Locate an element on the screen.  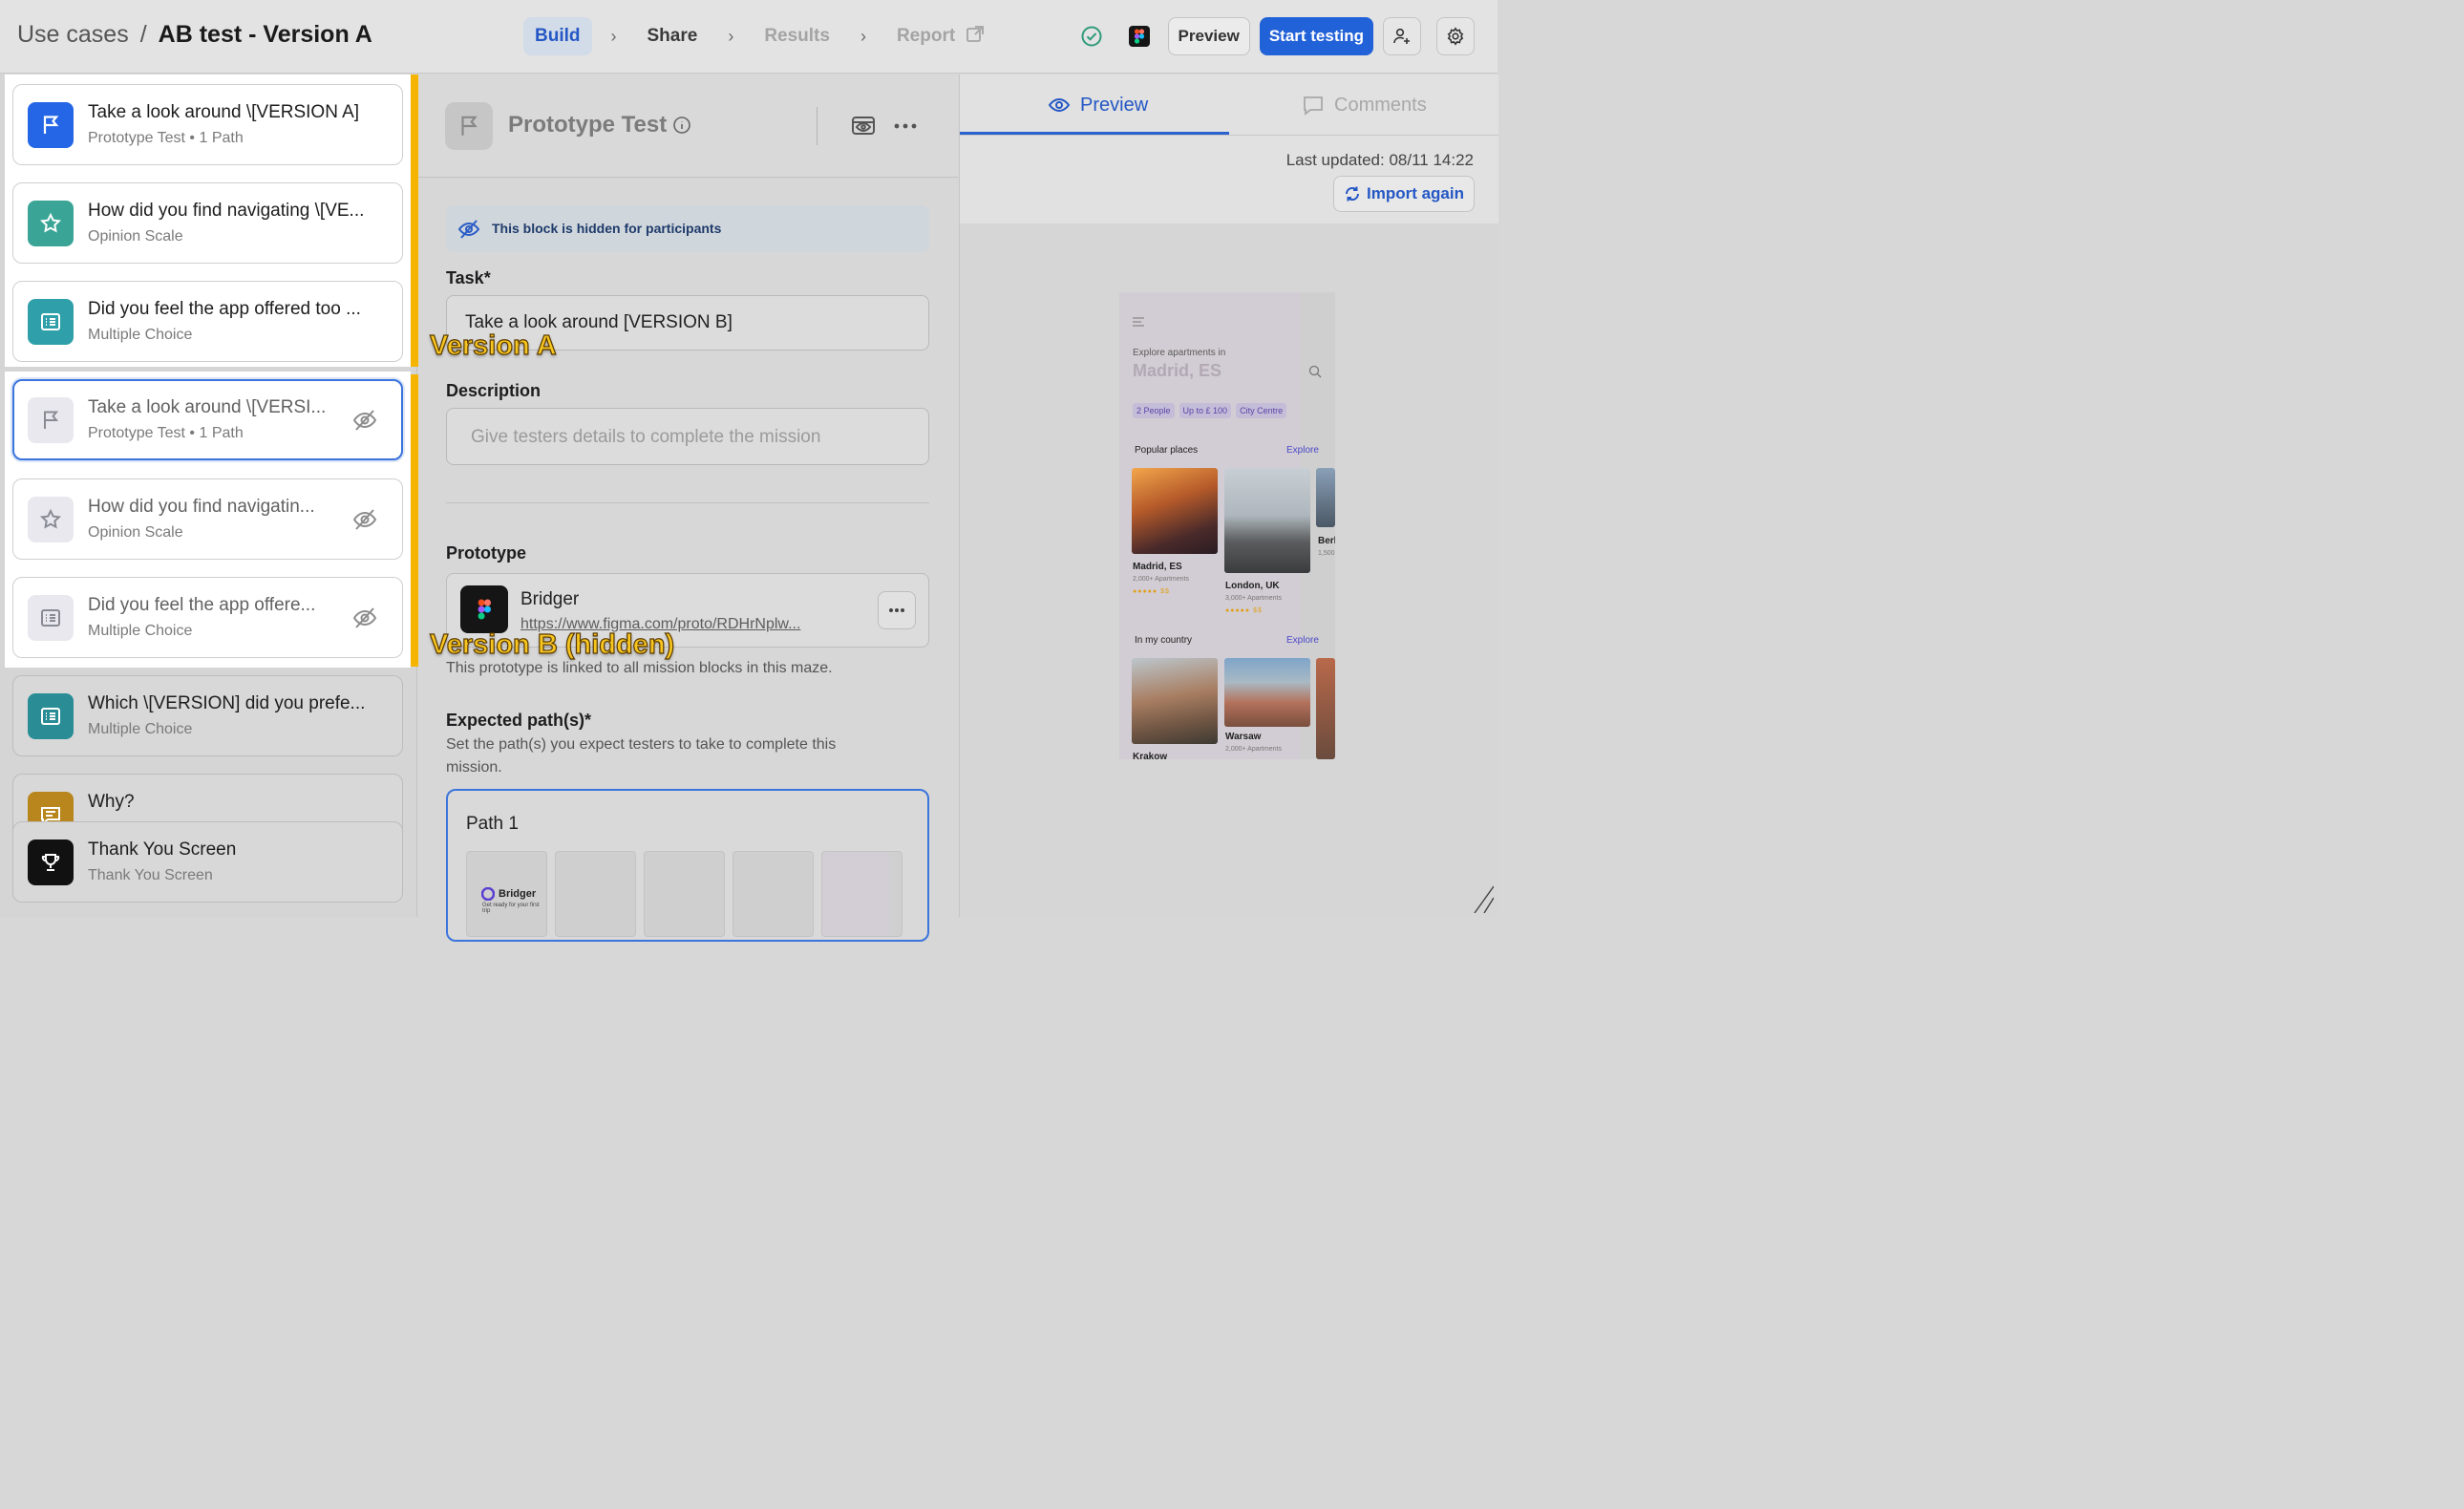
block-type-title: Prototype Test is located at coordinates (588, 125).